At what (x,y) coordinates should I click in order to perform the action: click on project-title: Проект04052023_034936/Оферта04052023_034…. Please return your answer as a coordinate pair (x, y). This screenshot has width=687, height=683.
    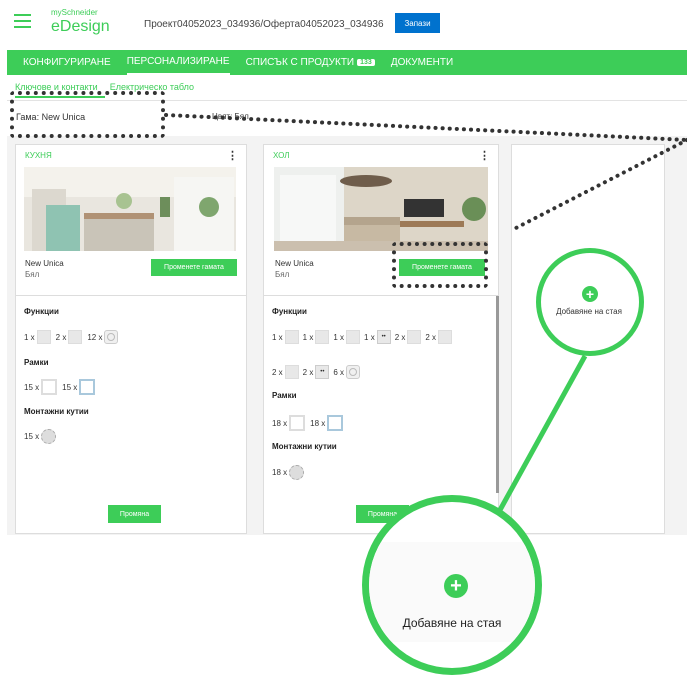
    Looking at the image, I should click on (264, 24).